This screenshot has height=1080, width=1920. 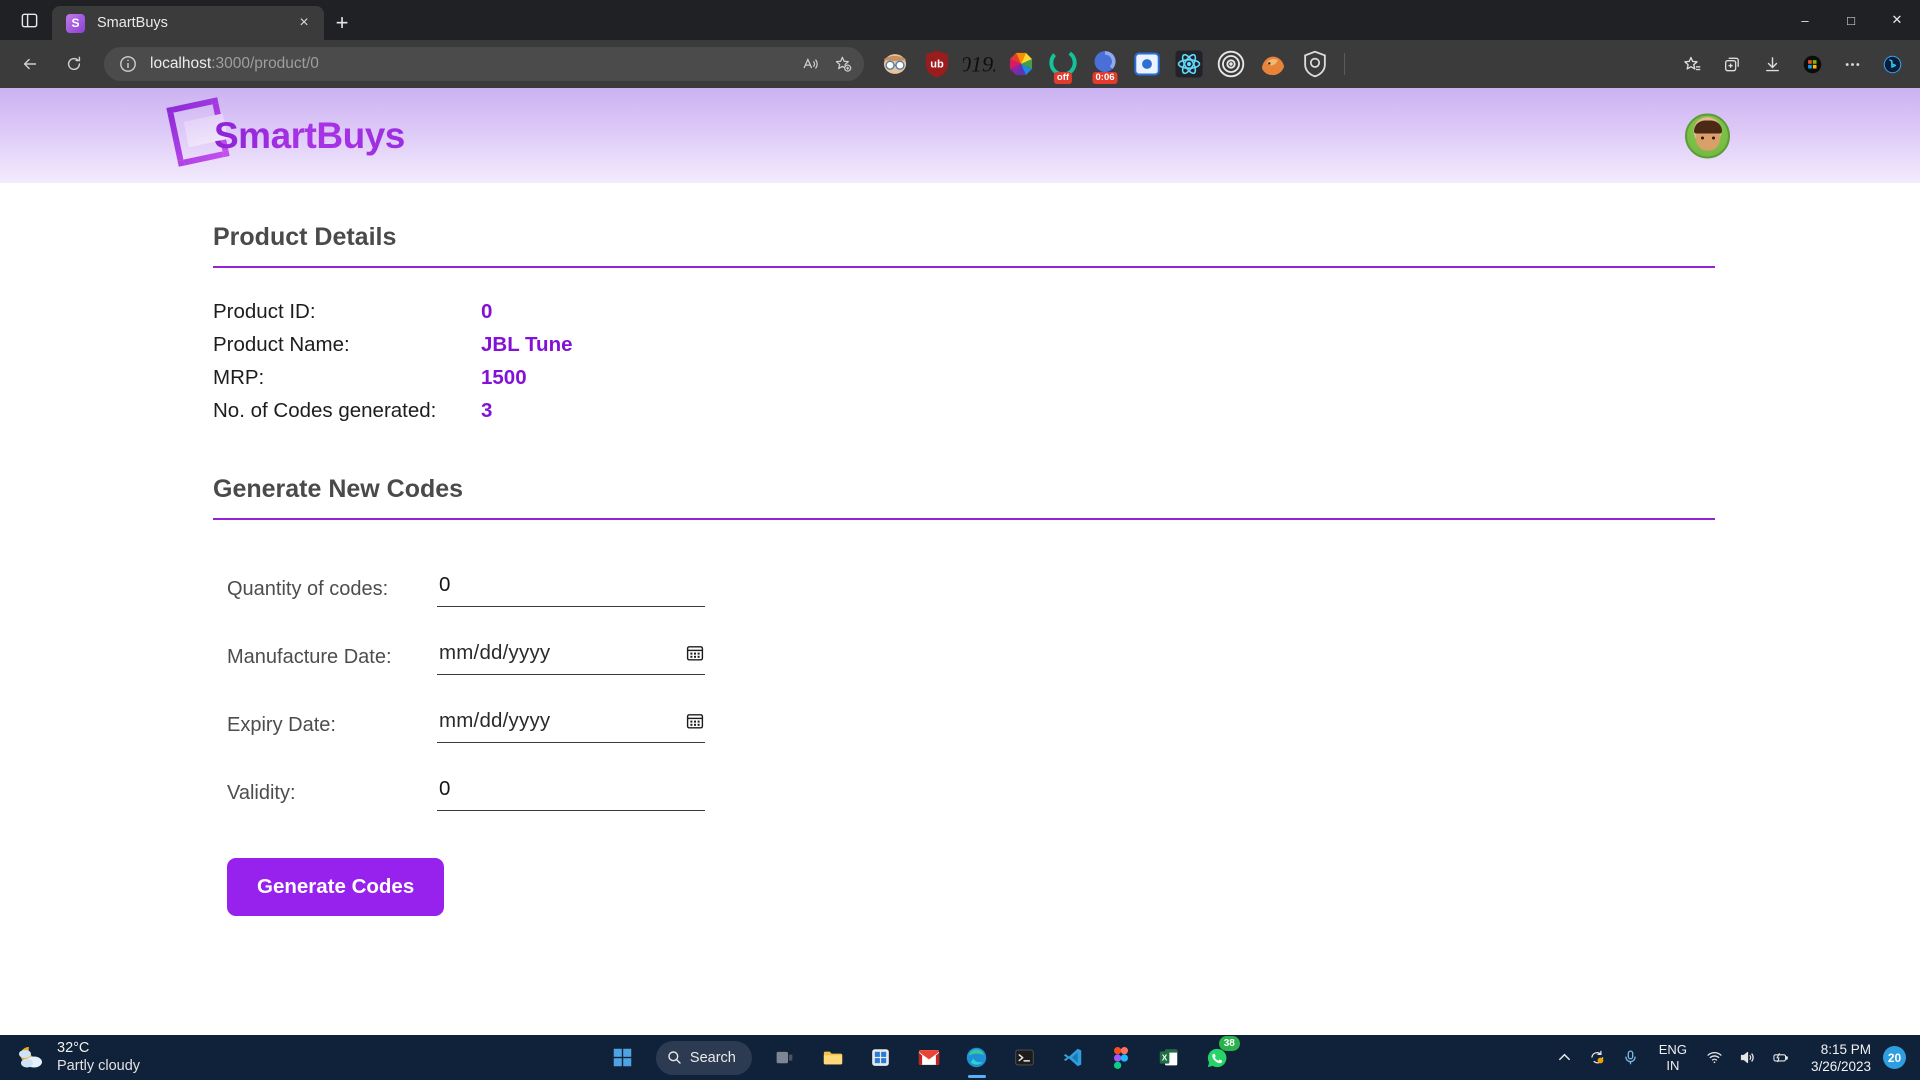 I want to click on language-indicator: ENG IN, so click(x=1673, y=1058).